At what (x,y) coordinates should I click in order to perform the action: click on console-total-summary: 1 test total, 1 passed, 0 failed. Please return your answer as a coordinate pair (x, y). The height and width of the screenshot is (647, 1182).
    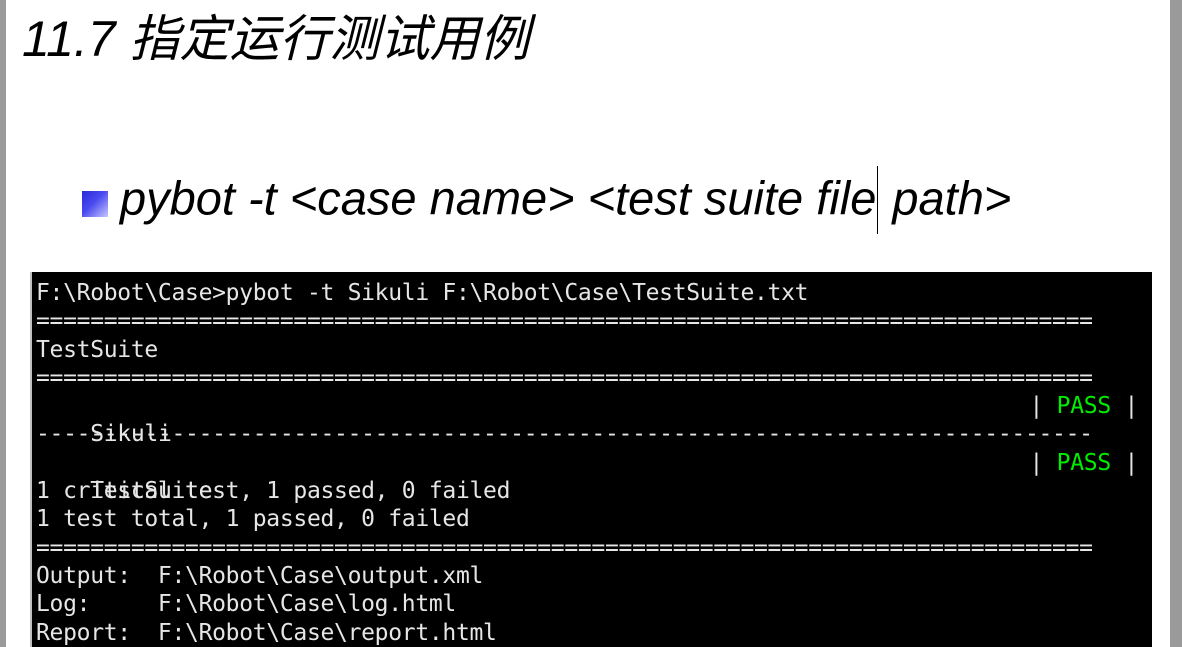
    Looking at the image, I should click on (253, 519).